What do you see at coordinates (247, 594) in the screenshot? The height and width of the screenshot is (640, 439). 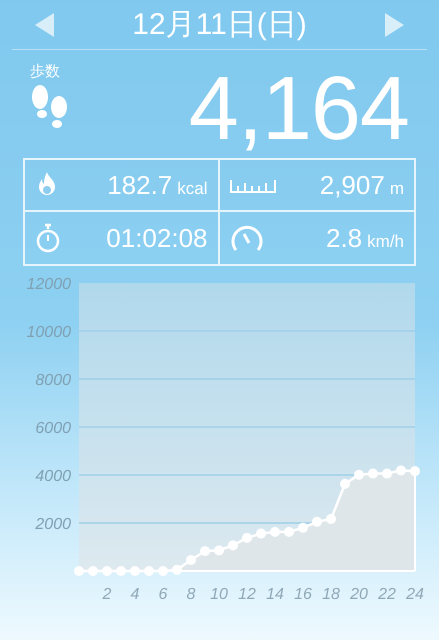 I see `x-tick-label: 12` at bounding box center [247, 594].